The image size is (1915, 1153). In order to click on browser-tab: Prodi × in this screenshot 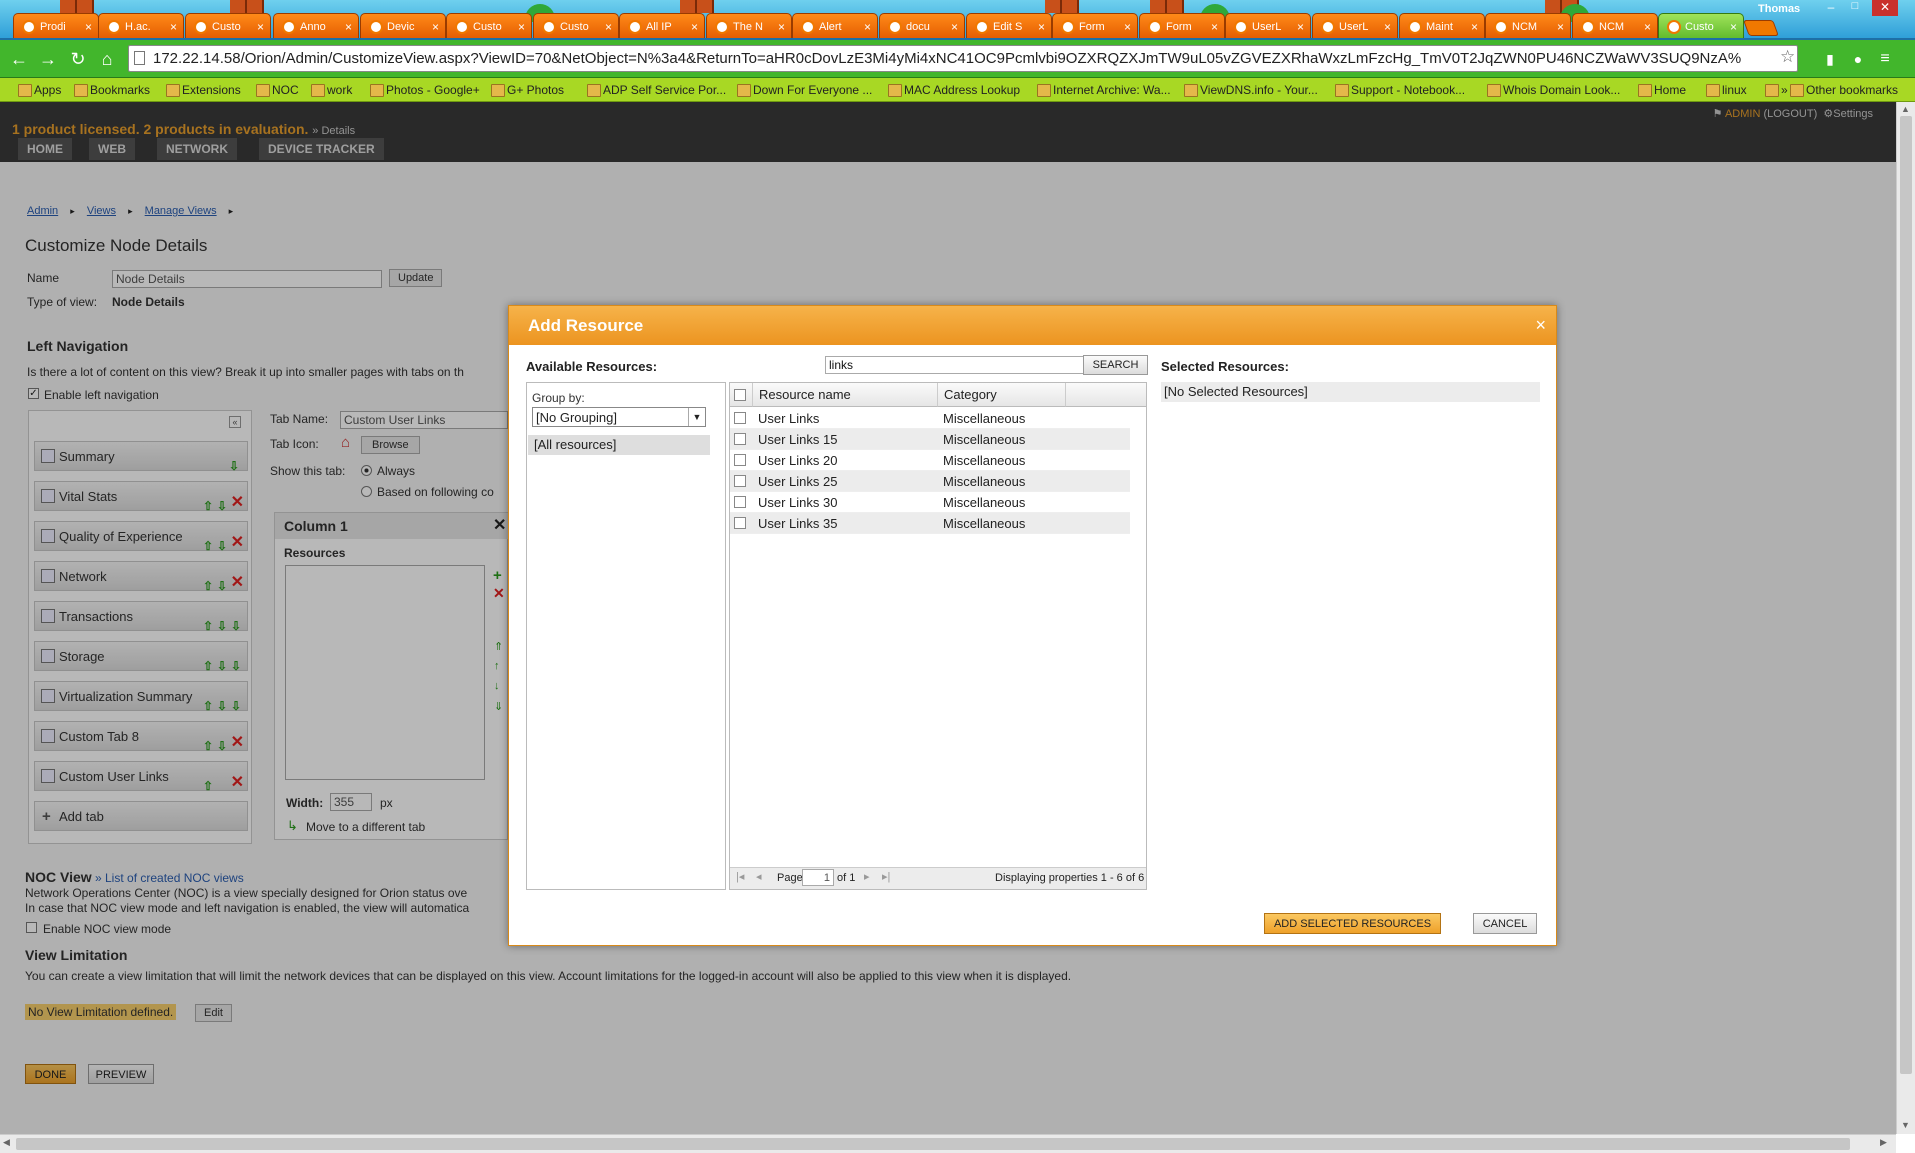, I will do `click(56, 25)`.